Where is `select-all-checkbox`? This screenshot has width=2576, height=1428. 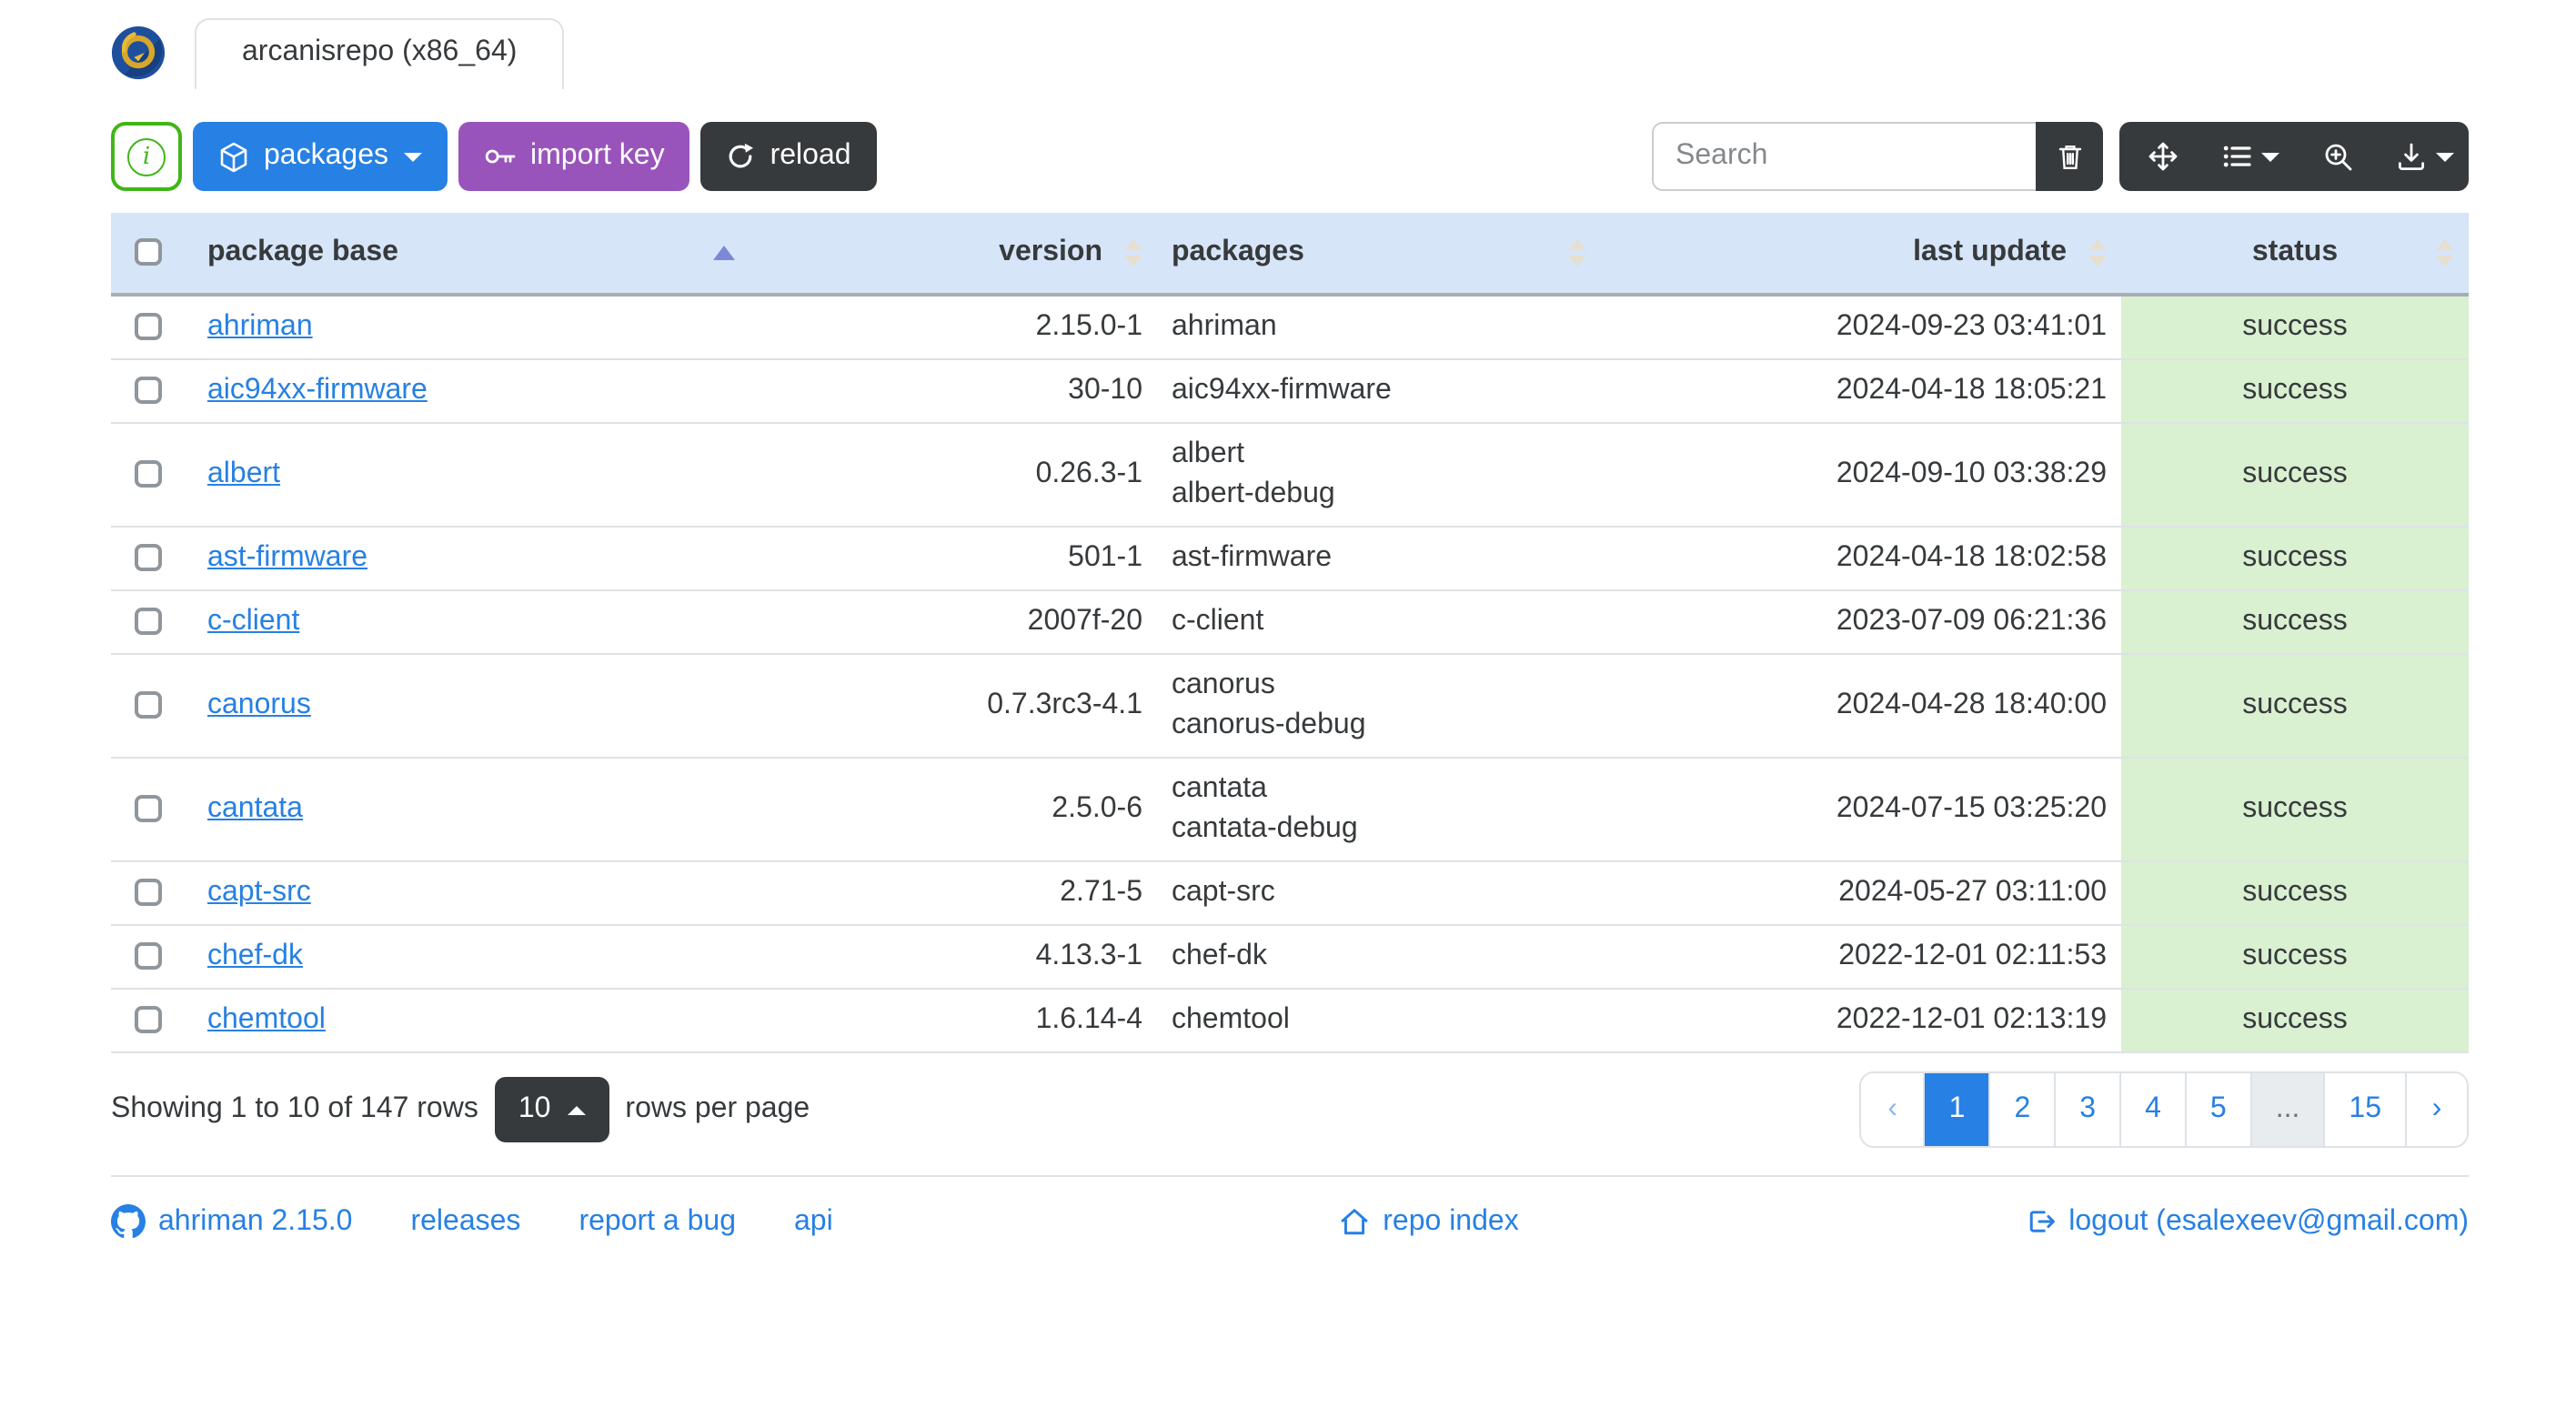 select-all-checkbox is located at coordinates (148, 252).